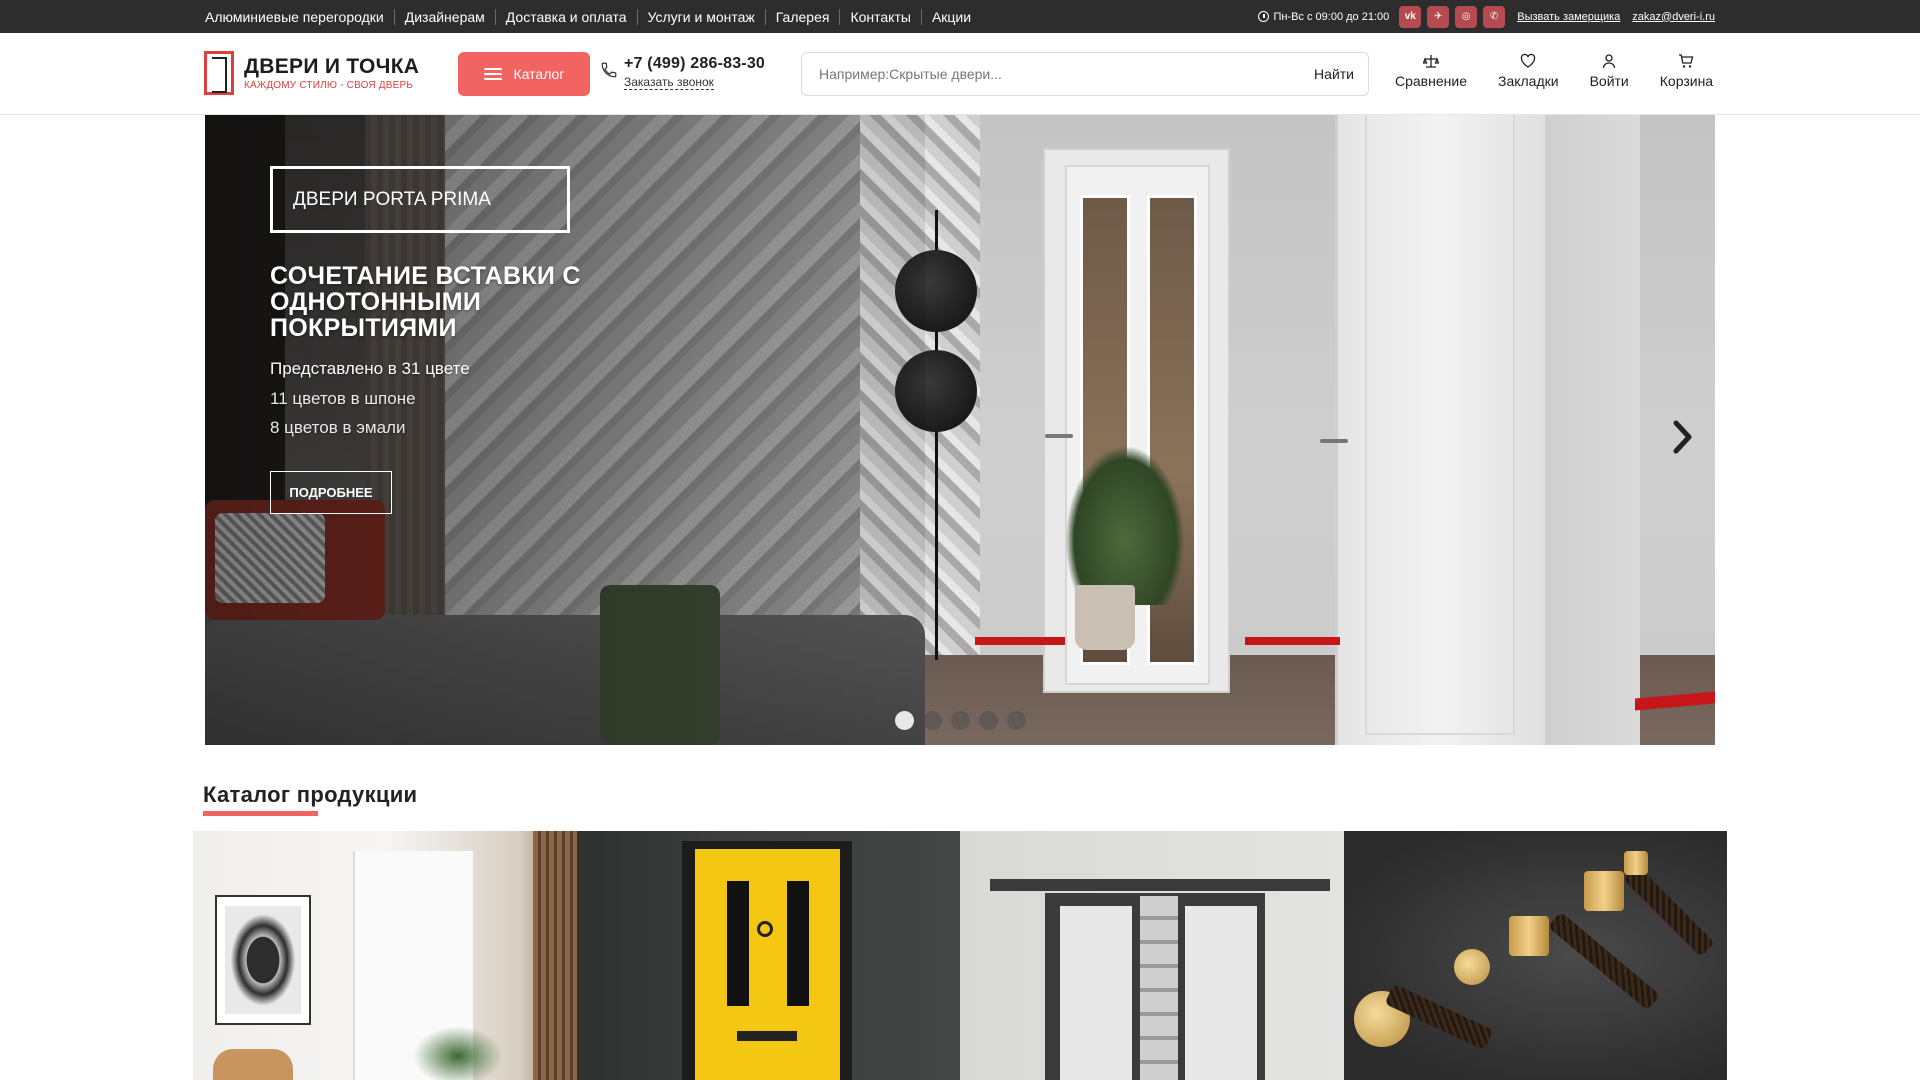 The width and height of the screenshot is (1920, 1080). What do you see at coordinates (1431, 71) in the screenshot?
I see `compare-button: Сравнение` at bounding box center [1431, 71].